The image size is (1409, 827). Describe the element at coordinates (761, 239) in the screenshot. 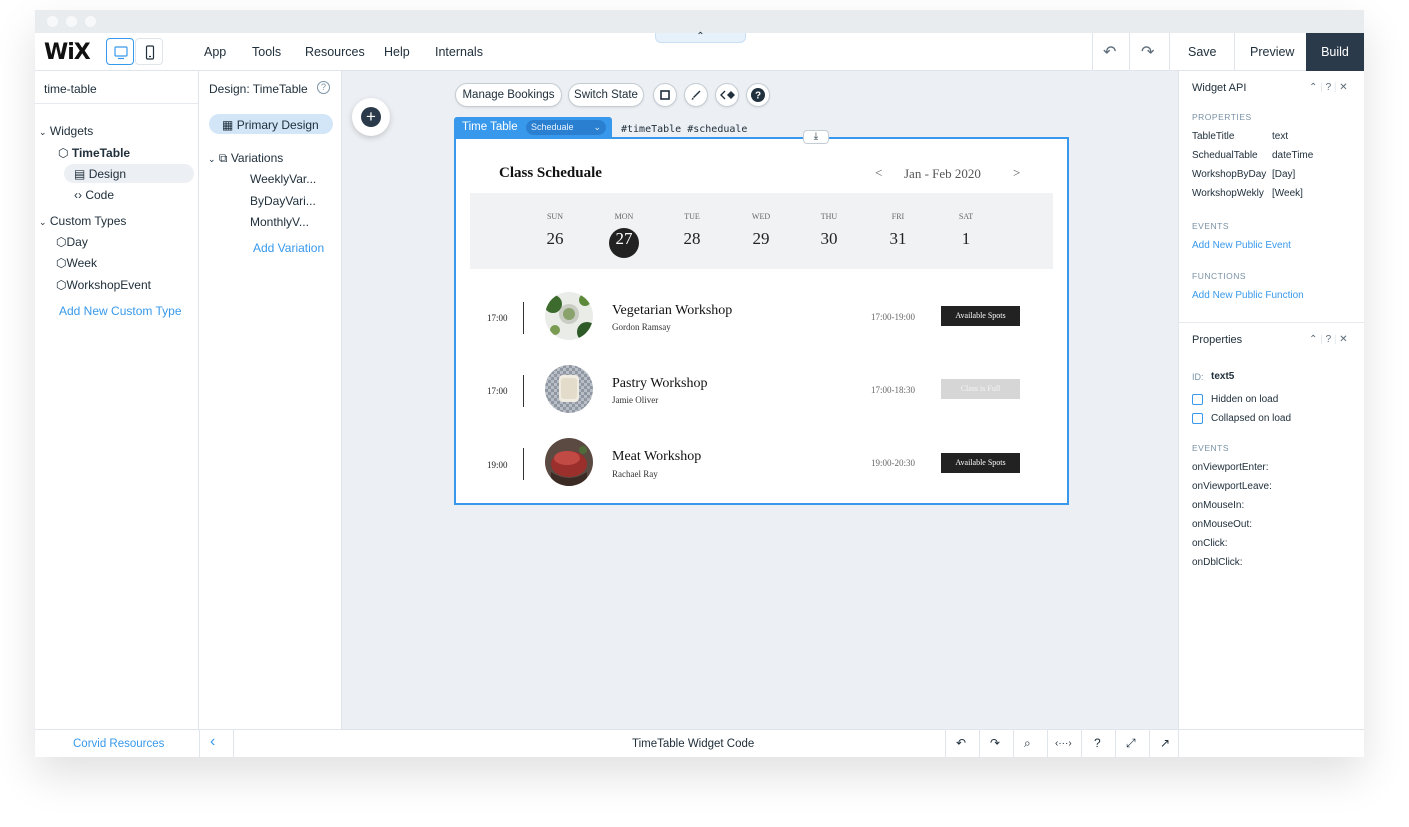

I see `day-number: 29` at that location.